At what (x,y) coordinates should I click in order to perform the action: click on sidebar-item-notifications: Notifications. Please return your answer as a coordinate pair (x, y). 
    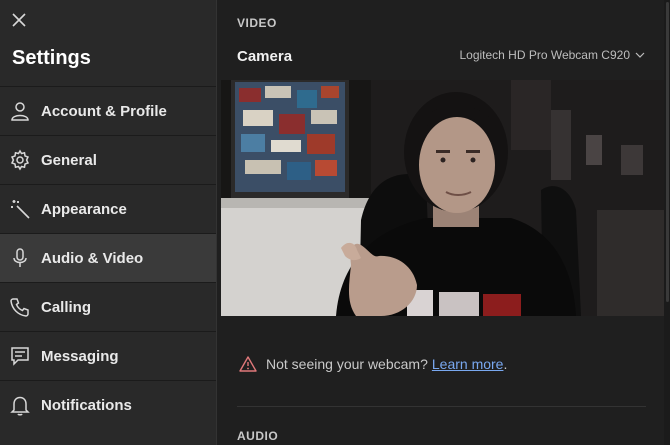
    Looking at the image, I should click on (108, 404).